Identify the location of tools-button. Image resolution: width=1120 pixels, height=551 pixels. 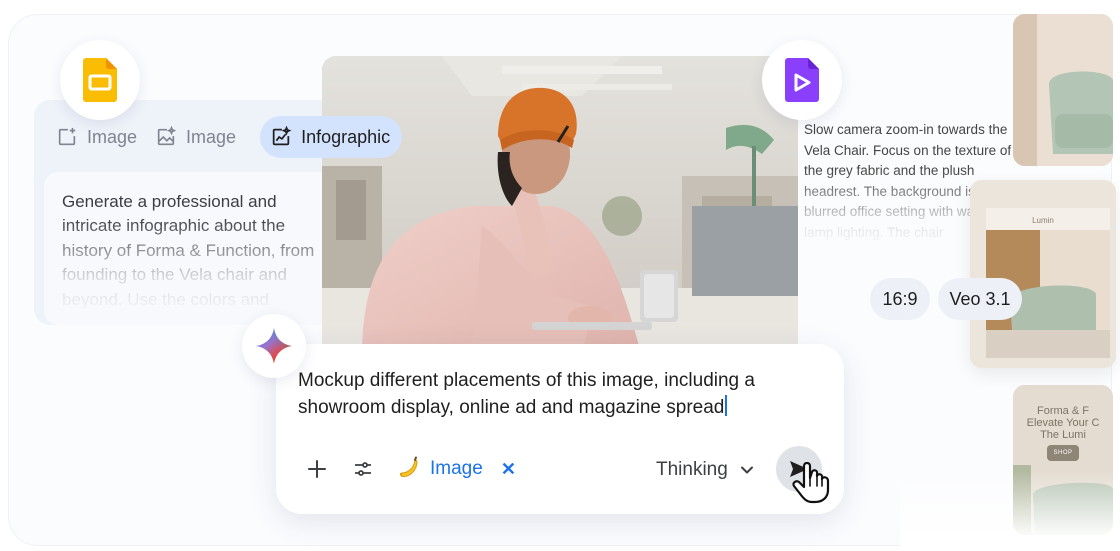
(363, 469).